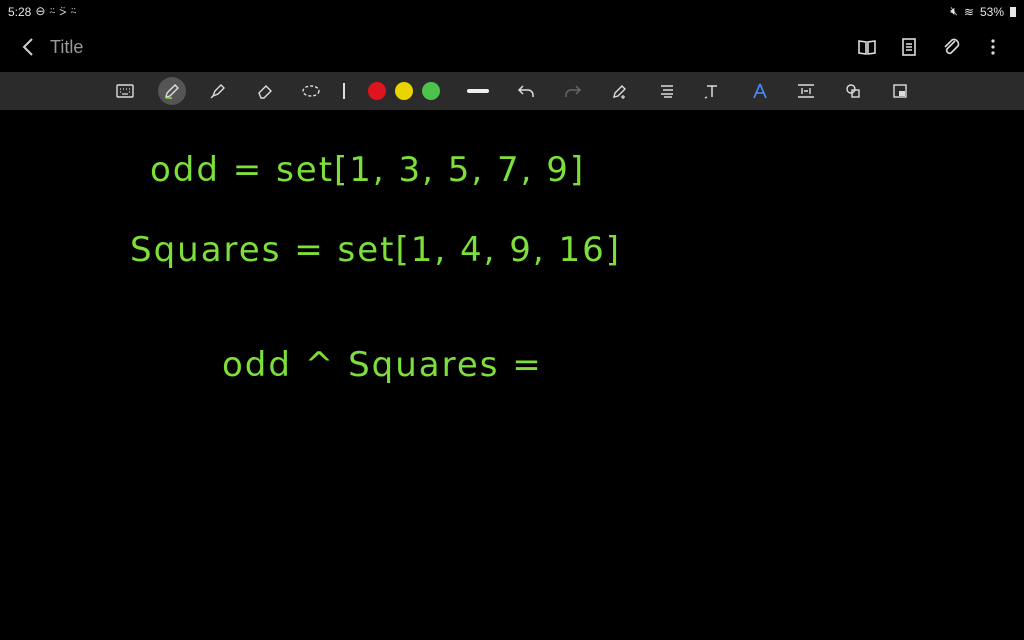 The width and height of the screenshot is (1024, 640). I want to click on insert-space-icon, so click(806, 91).